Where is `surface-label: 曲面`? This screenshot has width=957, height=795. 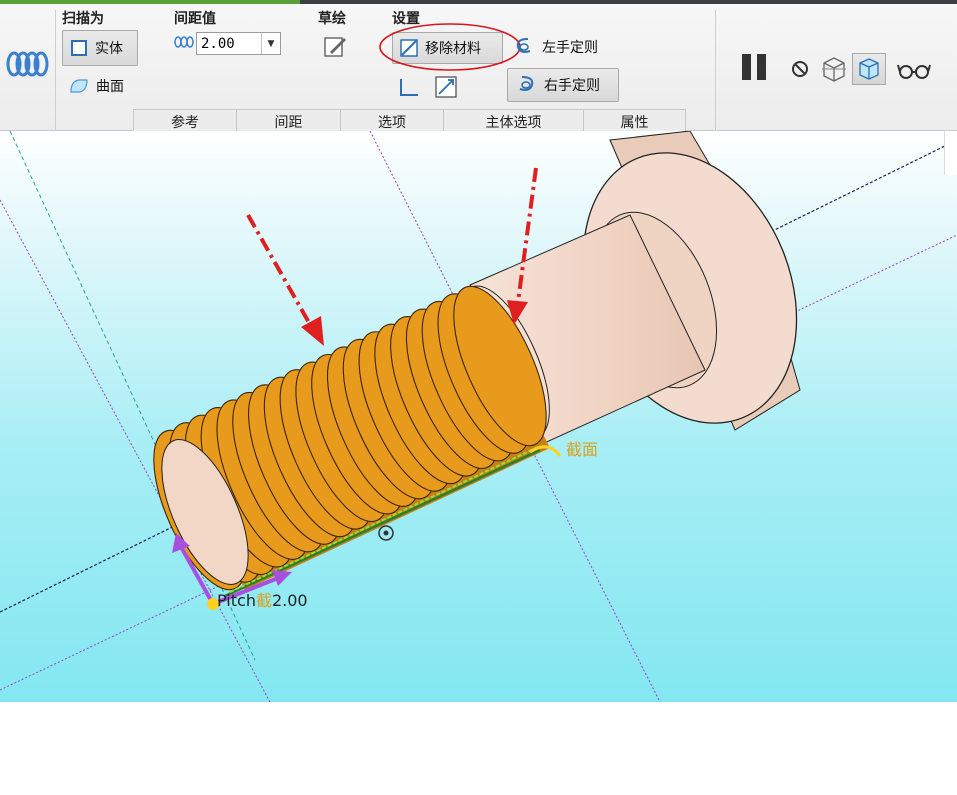
surface-label: 曲面 is located at coordinates (110, 87).